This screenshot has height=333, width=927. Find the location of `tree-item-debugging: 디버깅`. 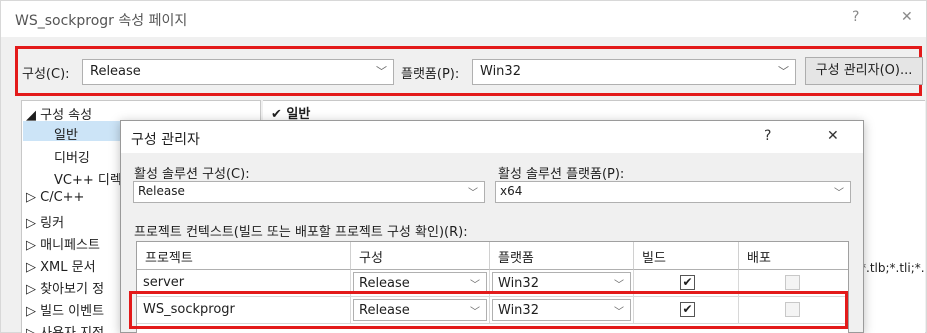

tree-item-debugging: 디버깅 is located at coordinates (72, 156).